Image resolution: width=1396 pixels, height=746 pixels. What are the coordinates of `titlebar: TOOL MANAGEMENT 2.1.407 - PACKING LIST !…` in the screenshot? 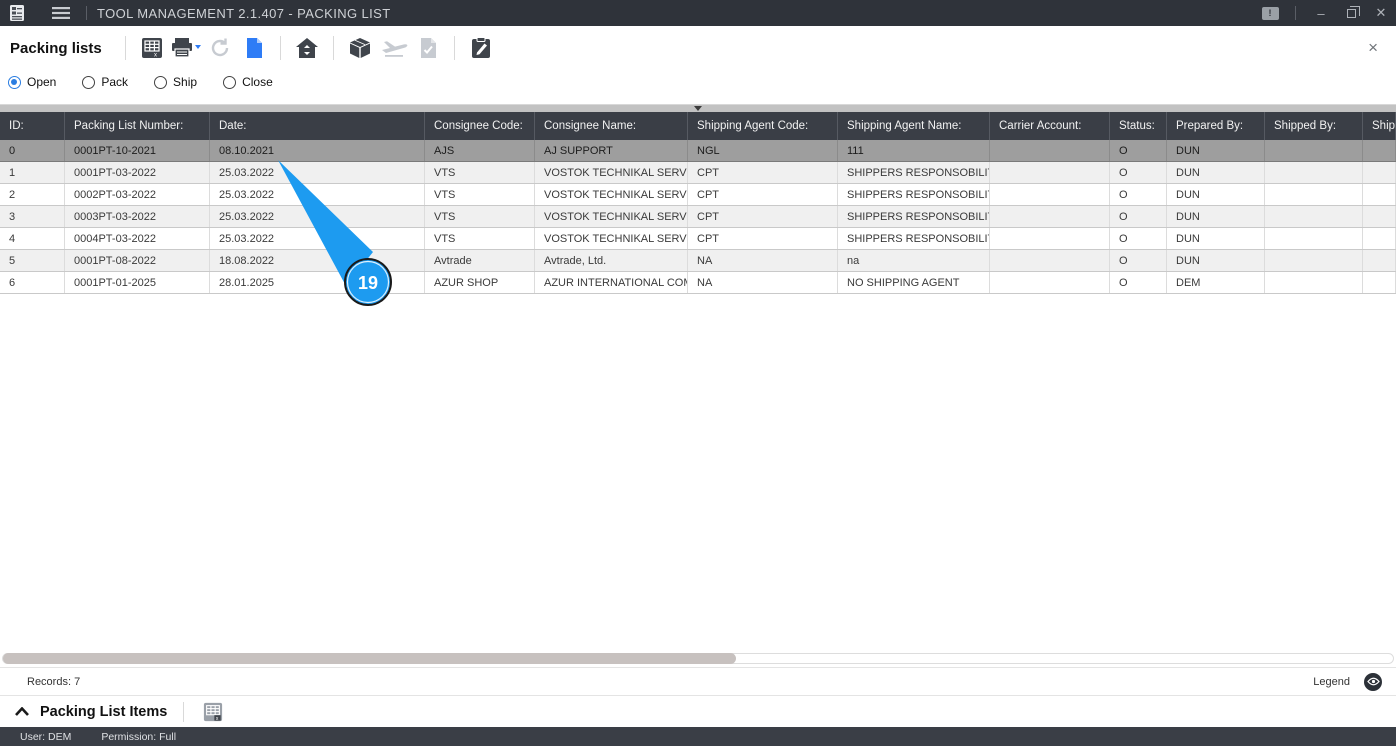 It's located at (698, 13).